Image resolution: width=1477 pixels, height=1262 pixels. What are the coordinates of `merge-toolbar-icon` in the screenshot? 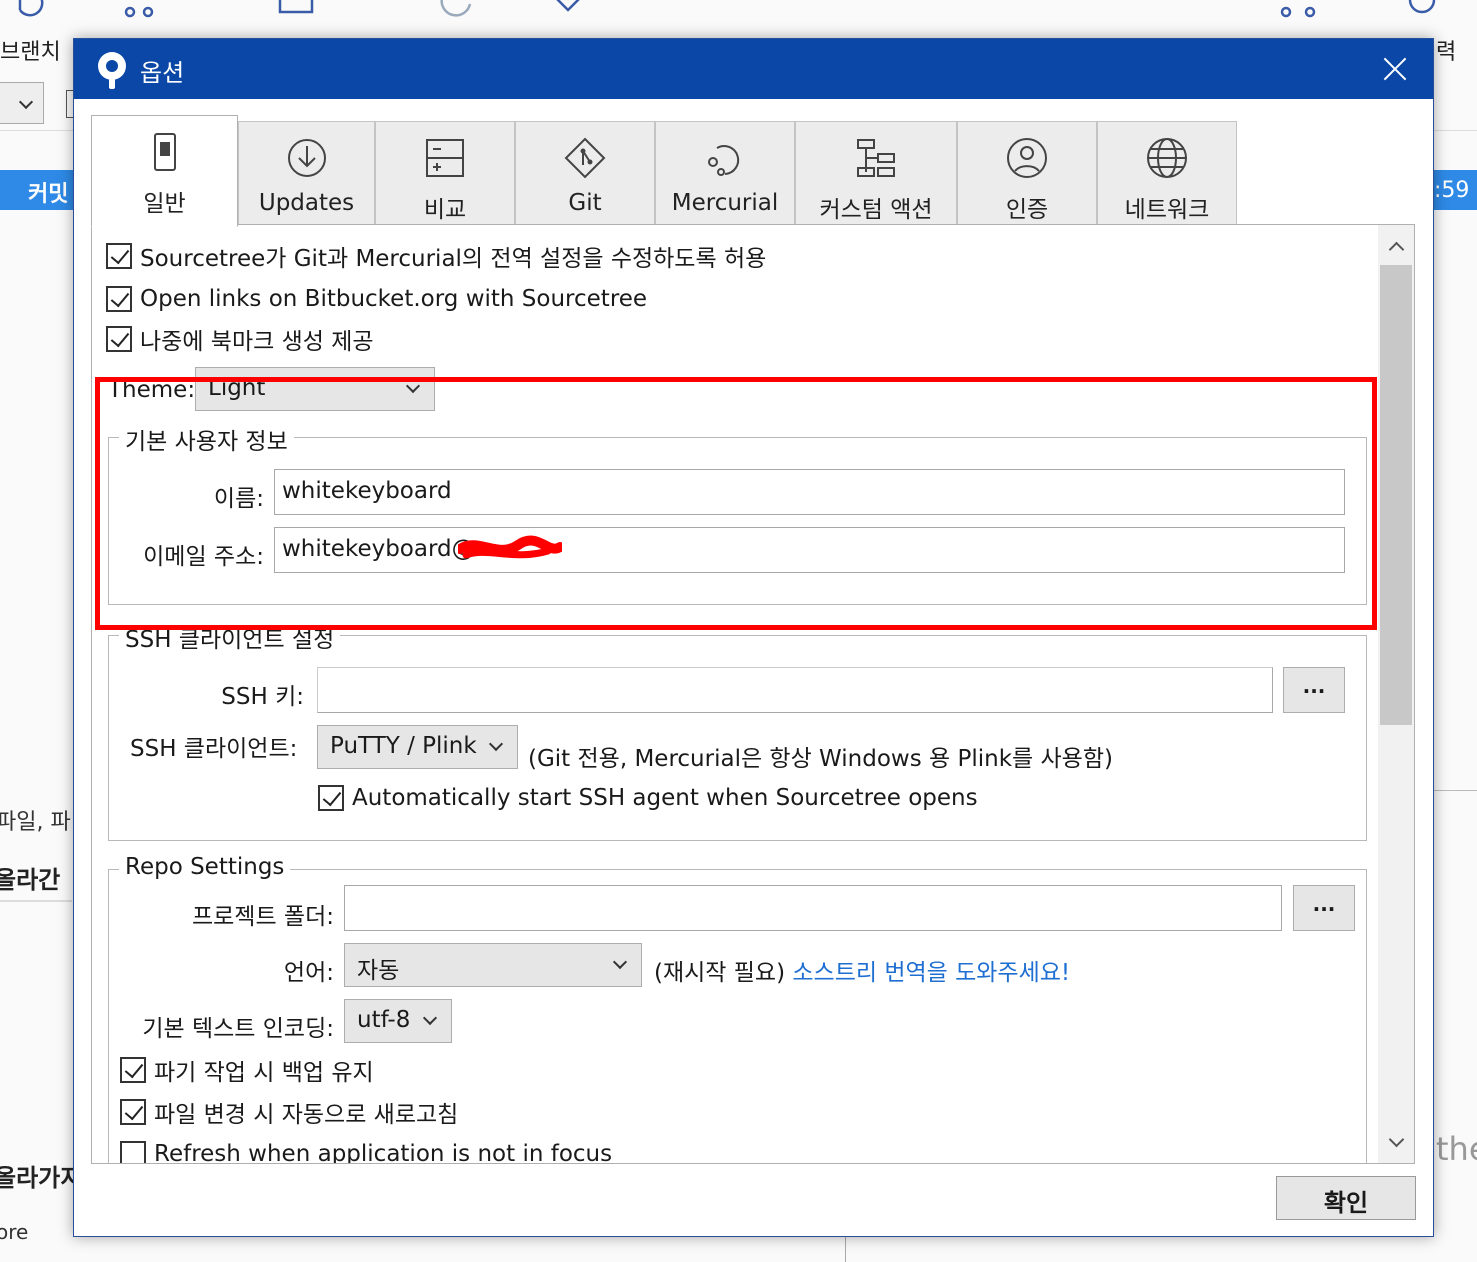 It's located at (140, 11).